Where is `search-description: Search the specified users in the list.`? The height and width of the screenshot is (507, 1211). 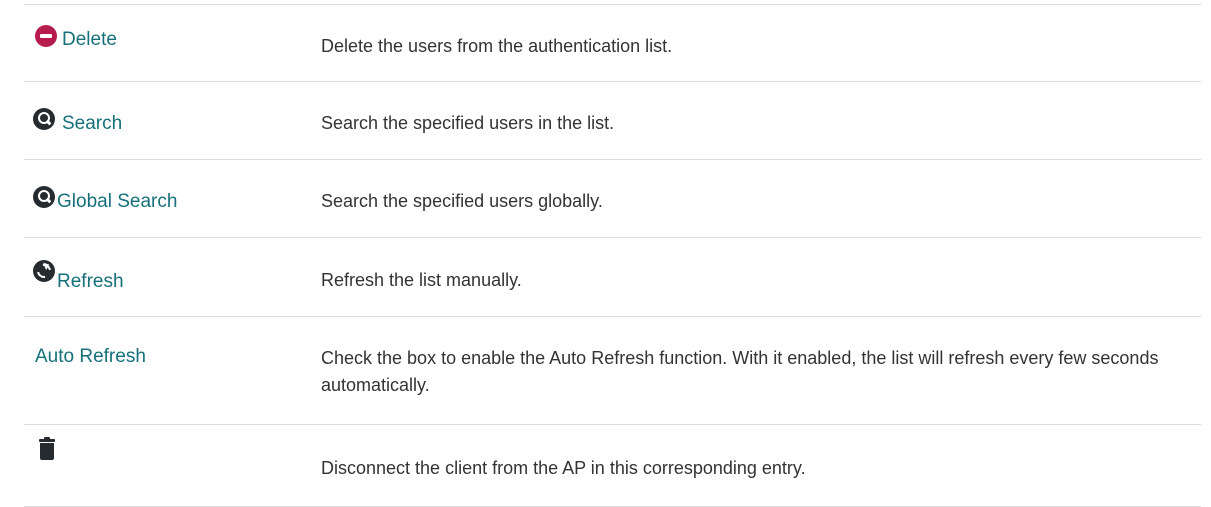 search-description: Search the specified users in the list. is located at coordinates (468, 123).